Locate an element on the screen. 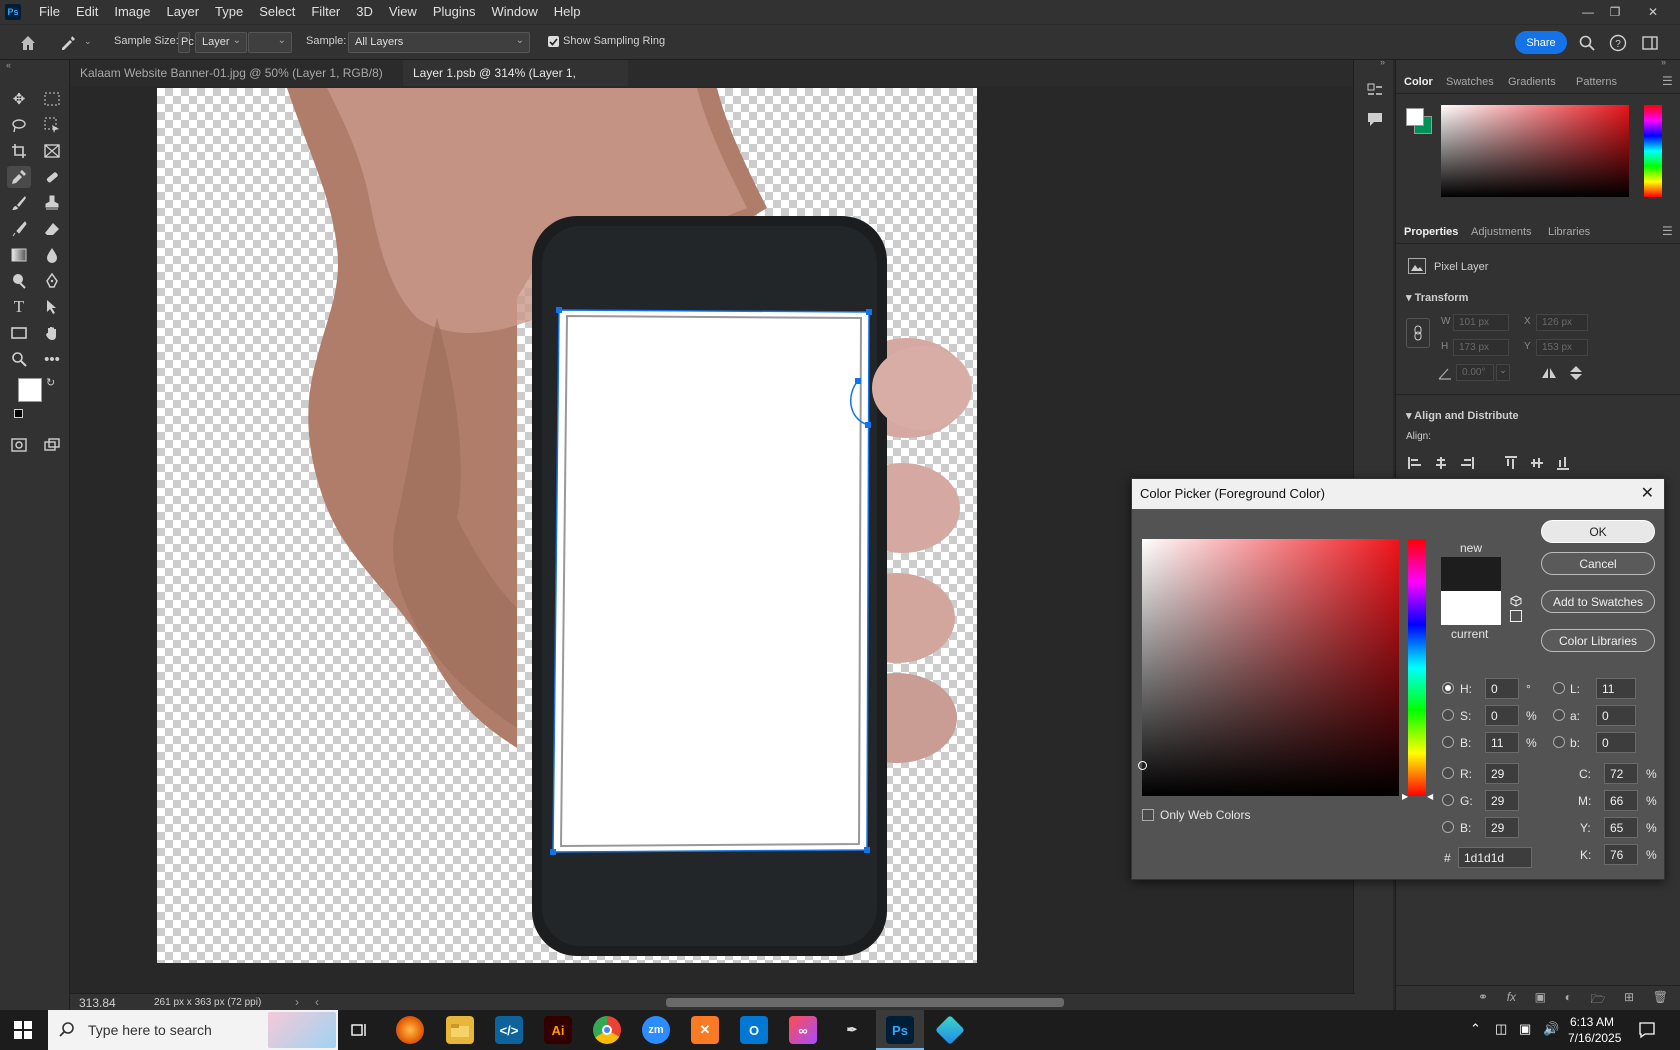 The width and height of the screenshot is (1680, 1050). ok-button: OK is located at coordinates (1598, 531).